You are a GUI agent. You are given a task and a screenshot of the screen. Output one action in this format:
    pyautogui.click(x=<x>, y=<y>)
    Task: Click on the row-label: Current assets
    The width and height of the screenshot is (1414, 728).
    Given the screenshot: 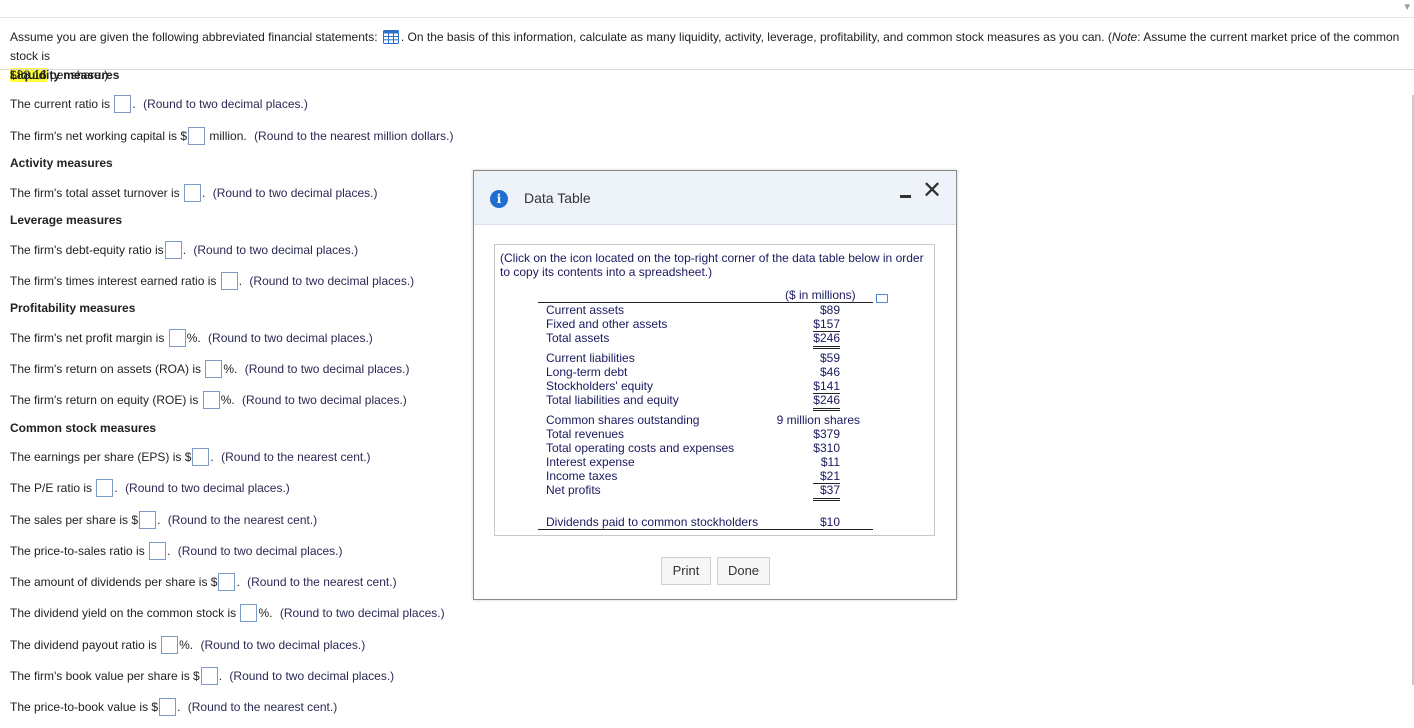 What is the action you would take?
    pyautogui.click(x=585, y=310)
    